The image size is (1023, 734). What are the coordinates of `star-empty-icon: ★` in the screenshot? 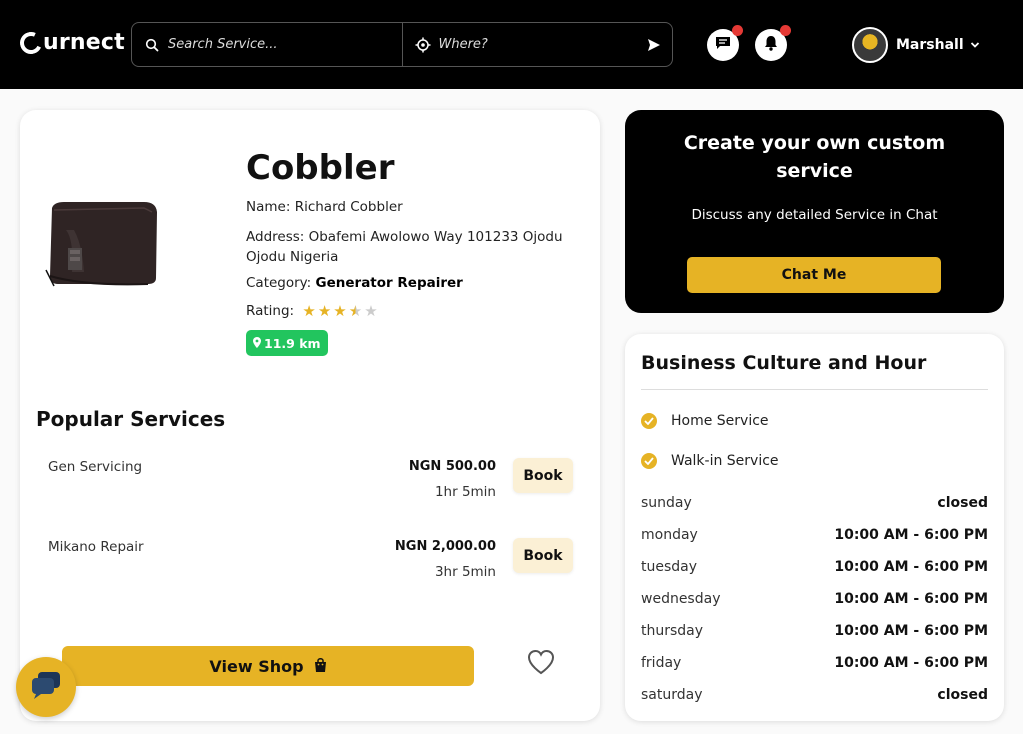 It's located at (371, 310).